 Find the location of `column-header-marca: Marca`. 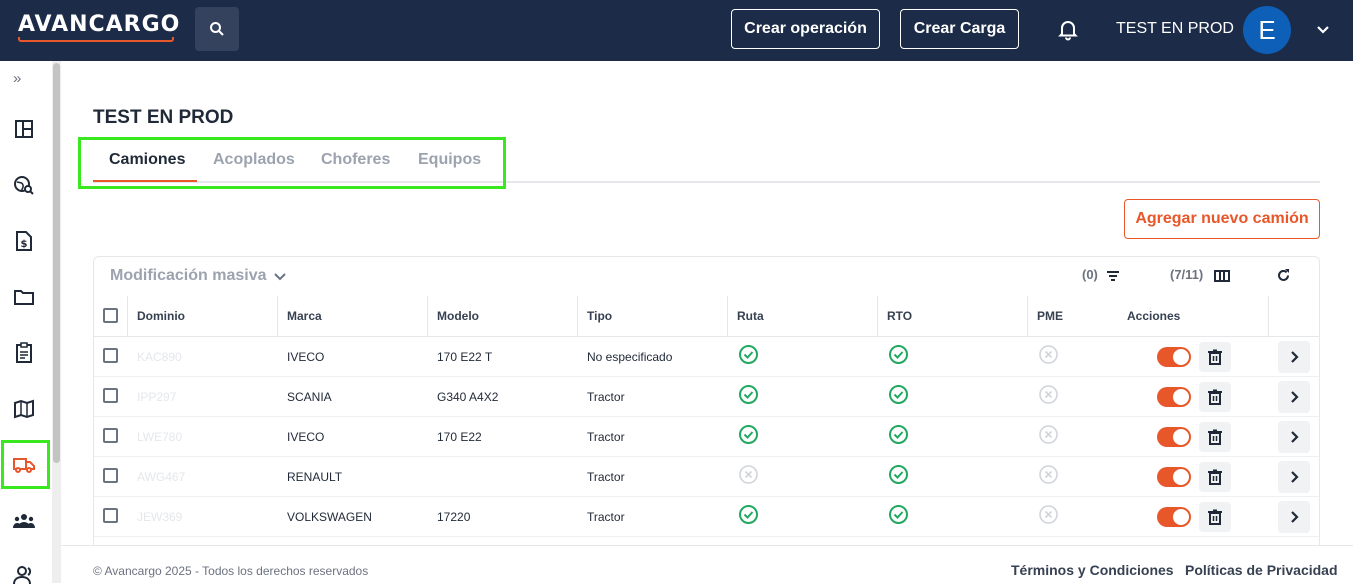

column-header-marca: Marca is located at coordinates (304, 316).